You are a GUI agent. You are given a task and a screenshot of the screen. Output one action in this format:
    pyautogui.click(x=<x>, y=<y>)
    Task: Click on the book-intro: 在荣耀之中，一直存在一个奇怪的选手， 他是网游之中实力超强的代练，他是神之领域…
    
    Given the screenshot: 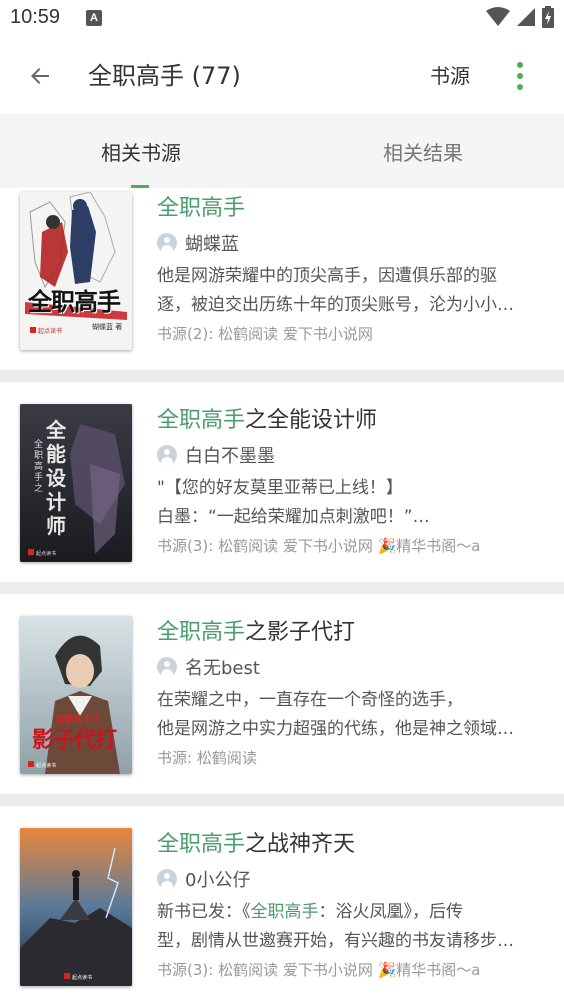 What is the action you would take?
    pyautogui.click(x=335, y=714)
    